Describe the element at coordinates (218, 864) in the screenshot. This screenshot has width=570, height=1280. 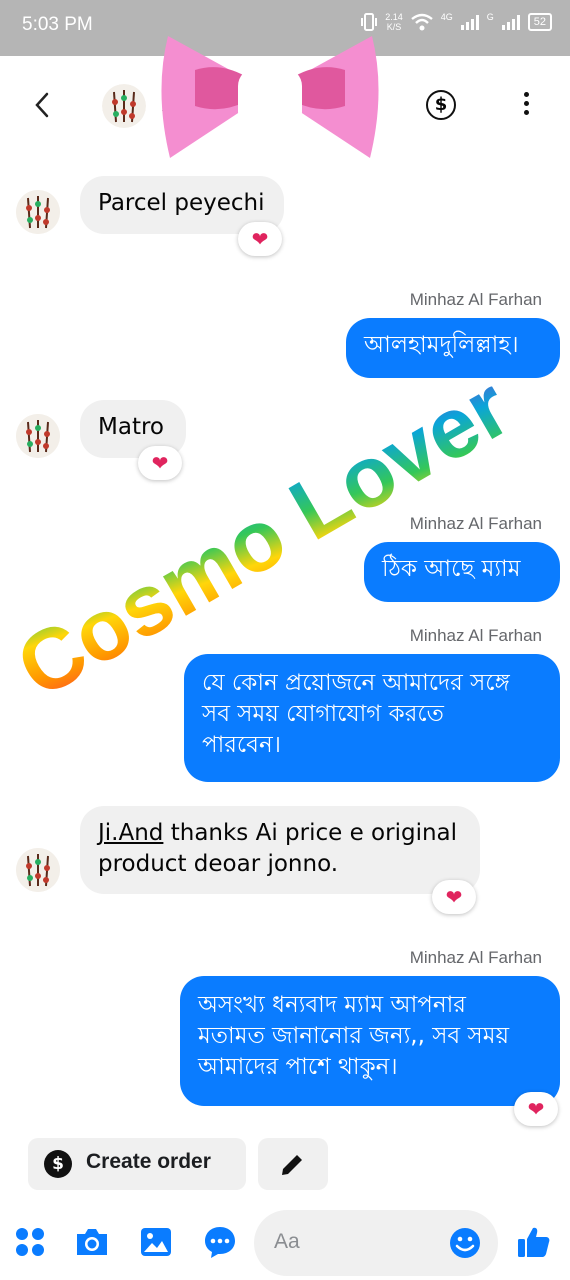
I see `message-line: product deoar jonno.` at that location.